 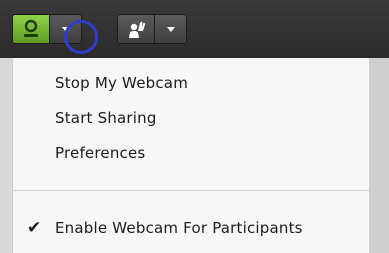 I want to click on menu-separator, so click(x=191, y=190).